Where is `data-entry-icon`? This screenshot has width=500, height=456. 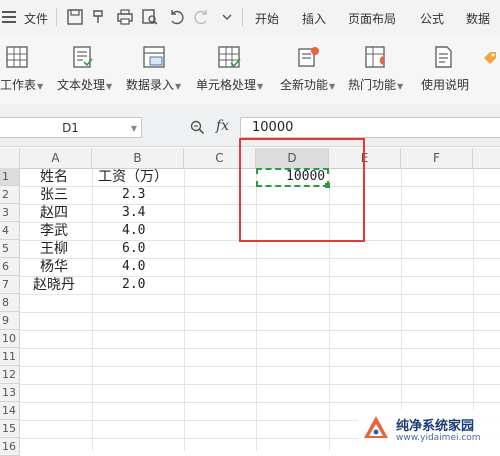 data-entry-icon is located at coordinates (154, 57).